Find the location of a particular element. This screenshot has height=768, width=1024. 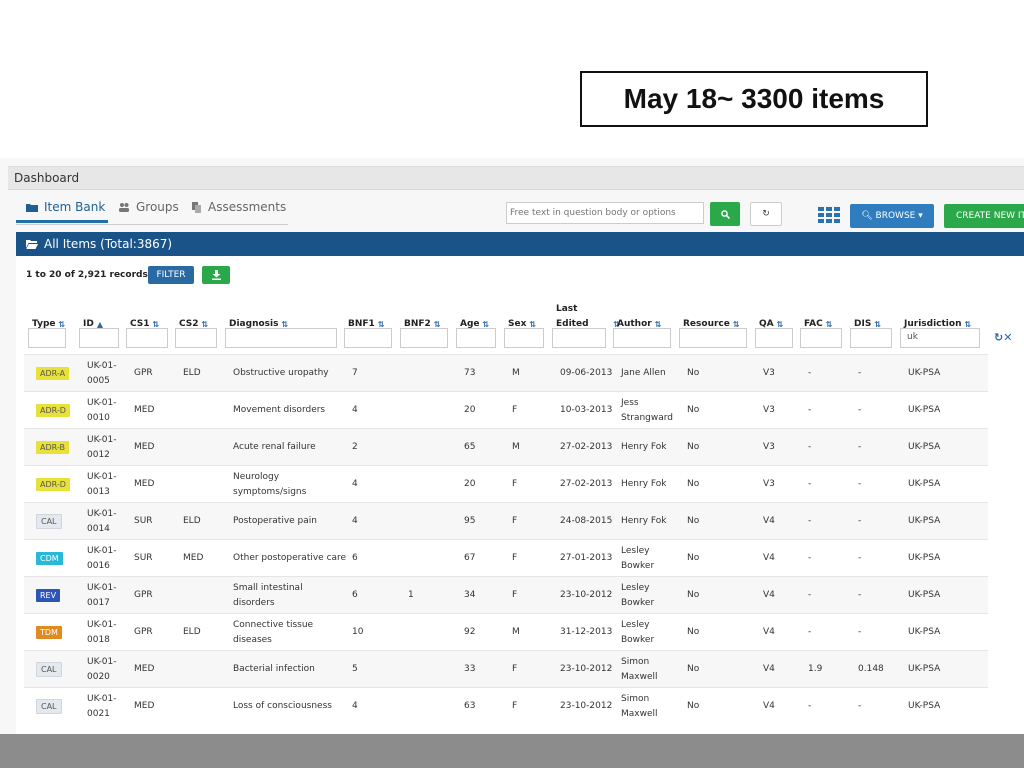

filter-input-author is located at coordinates (642, 338).